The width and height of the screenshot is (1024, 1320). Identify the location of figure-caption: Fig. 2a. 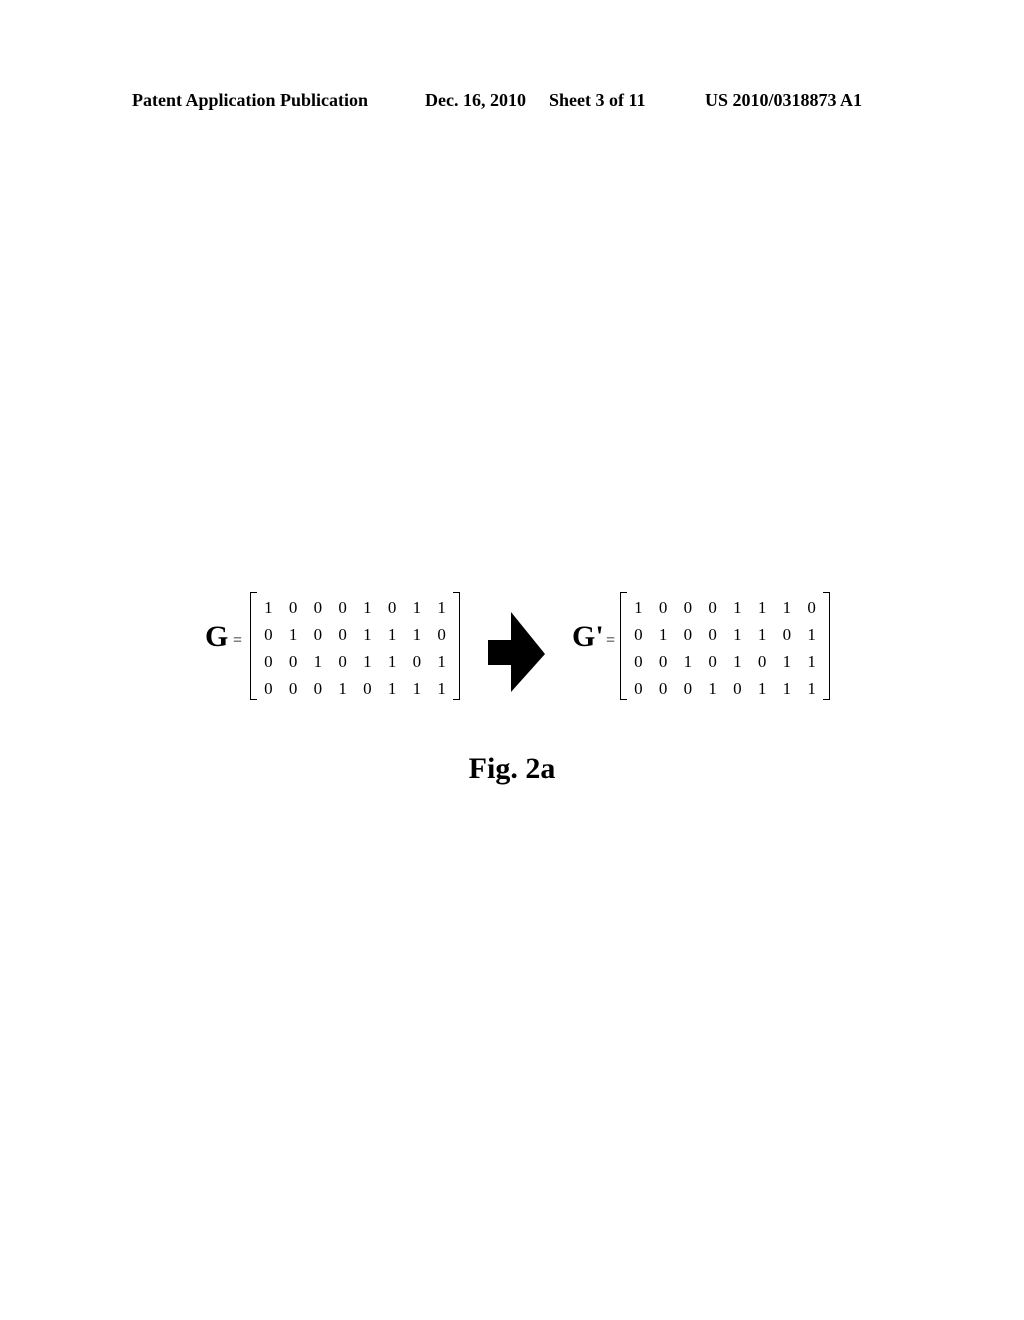
(512, 768).